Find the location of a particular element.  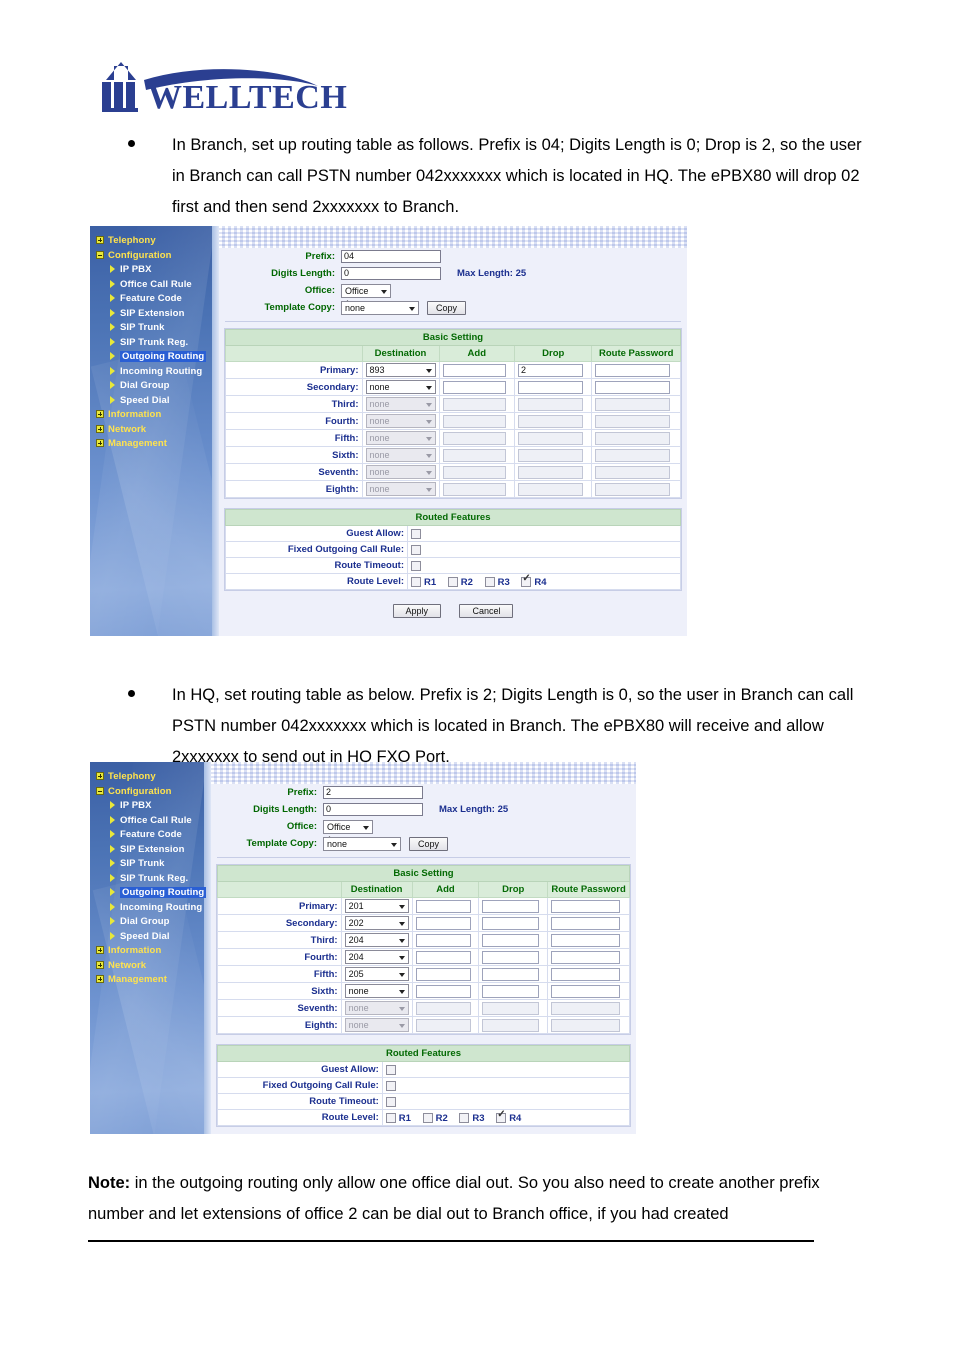

chevron-down-icon is located at coordinates (384, 291).